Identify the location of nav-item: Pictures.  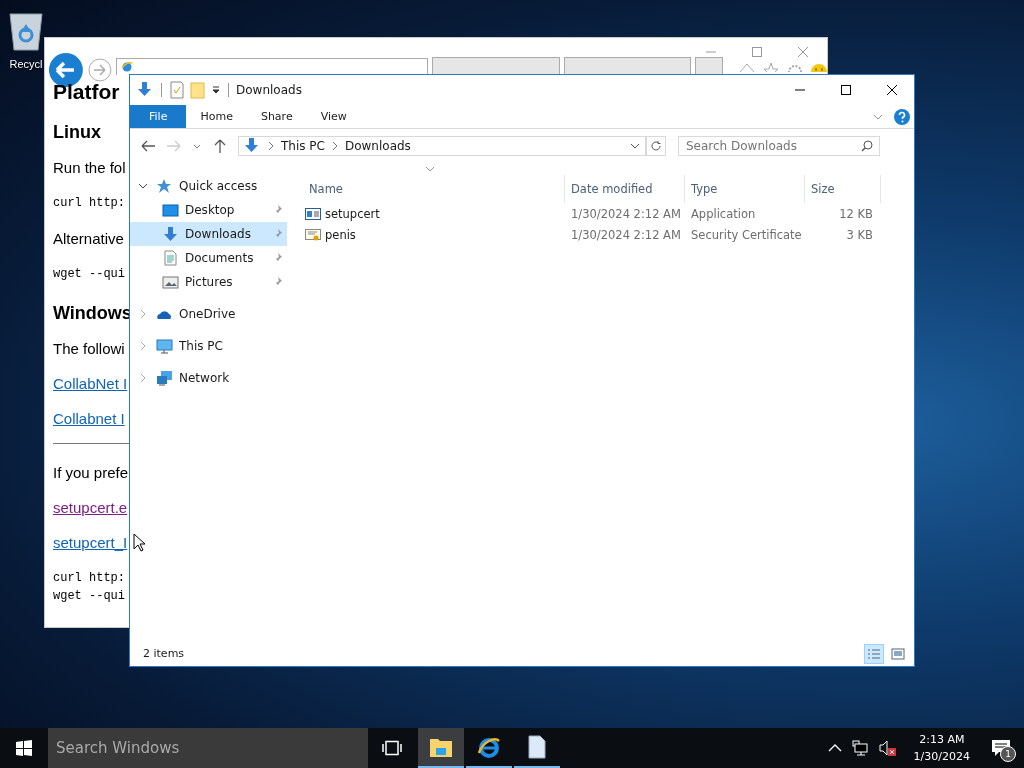
(208, 282).